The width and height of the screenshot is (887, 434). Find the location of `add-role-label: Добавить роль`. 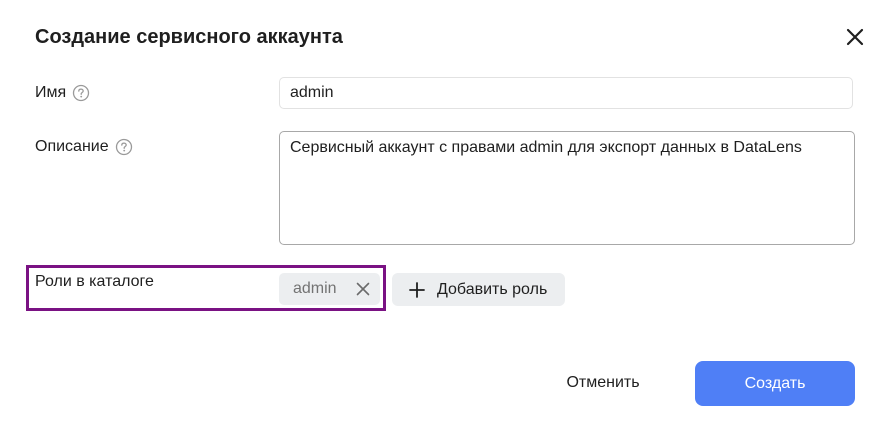

add-role-label: Добавить роль is located at coordinates (492, 289).